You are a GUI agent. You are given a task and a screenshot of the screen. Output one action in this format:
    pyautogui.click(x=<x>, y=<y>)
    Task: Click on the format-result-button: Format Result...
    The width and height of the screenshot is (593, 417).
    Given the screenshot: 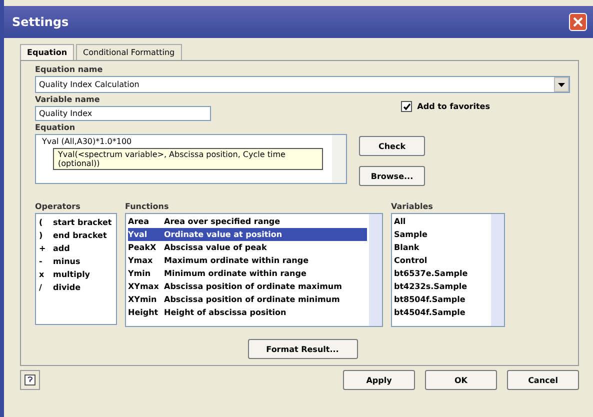 What is the action you would take?
    pyautogui.click(x=303, y=349)
    